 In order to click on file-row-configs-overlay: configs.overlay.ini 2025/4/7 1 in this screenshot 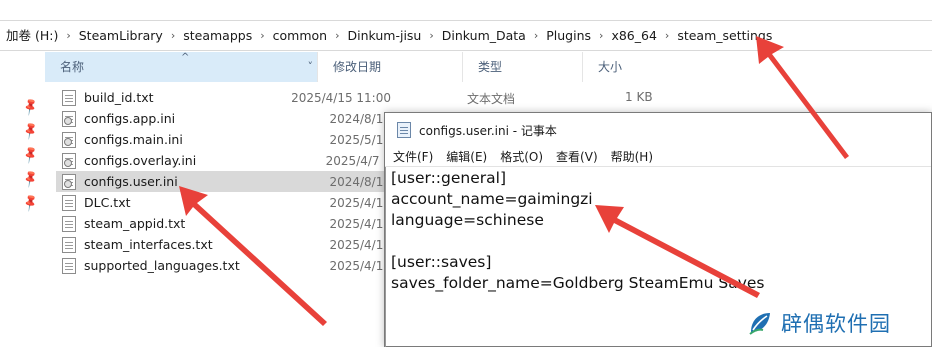, I will do `click(223, 160)`.